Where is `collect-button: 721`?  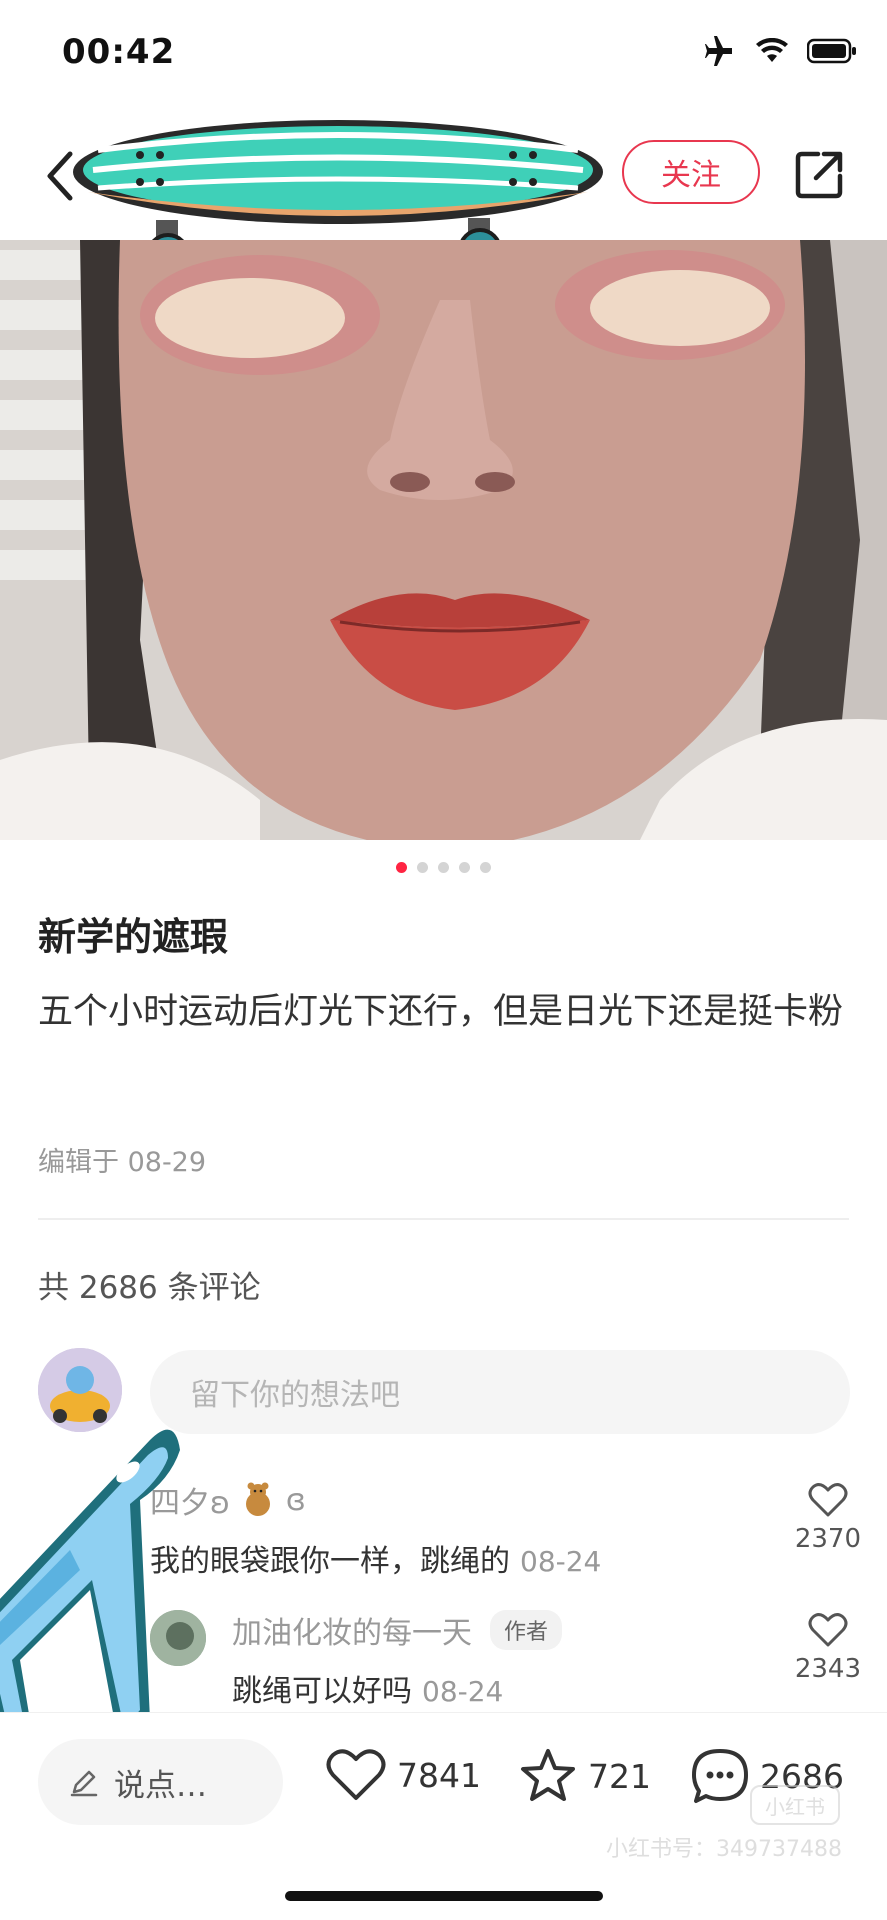 collect-button: 721 is located at coordinates (584, 1776).